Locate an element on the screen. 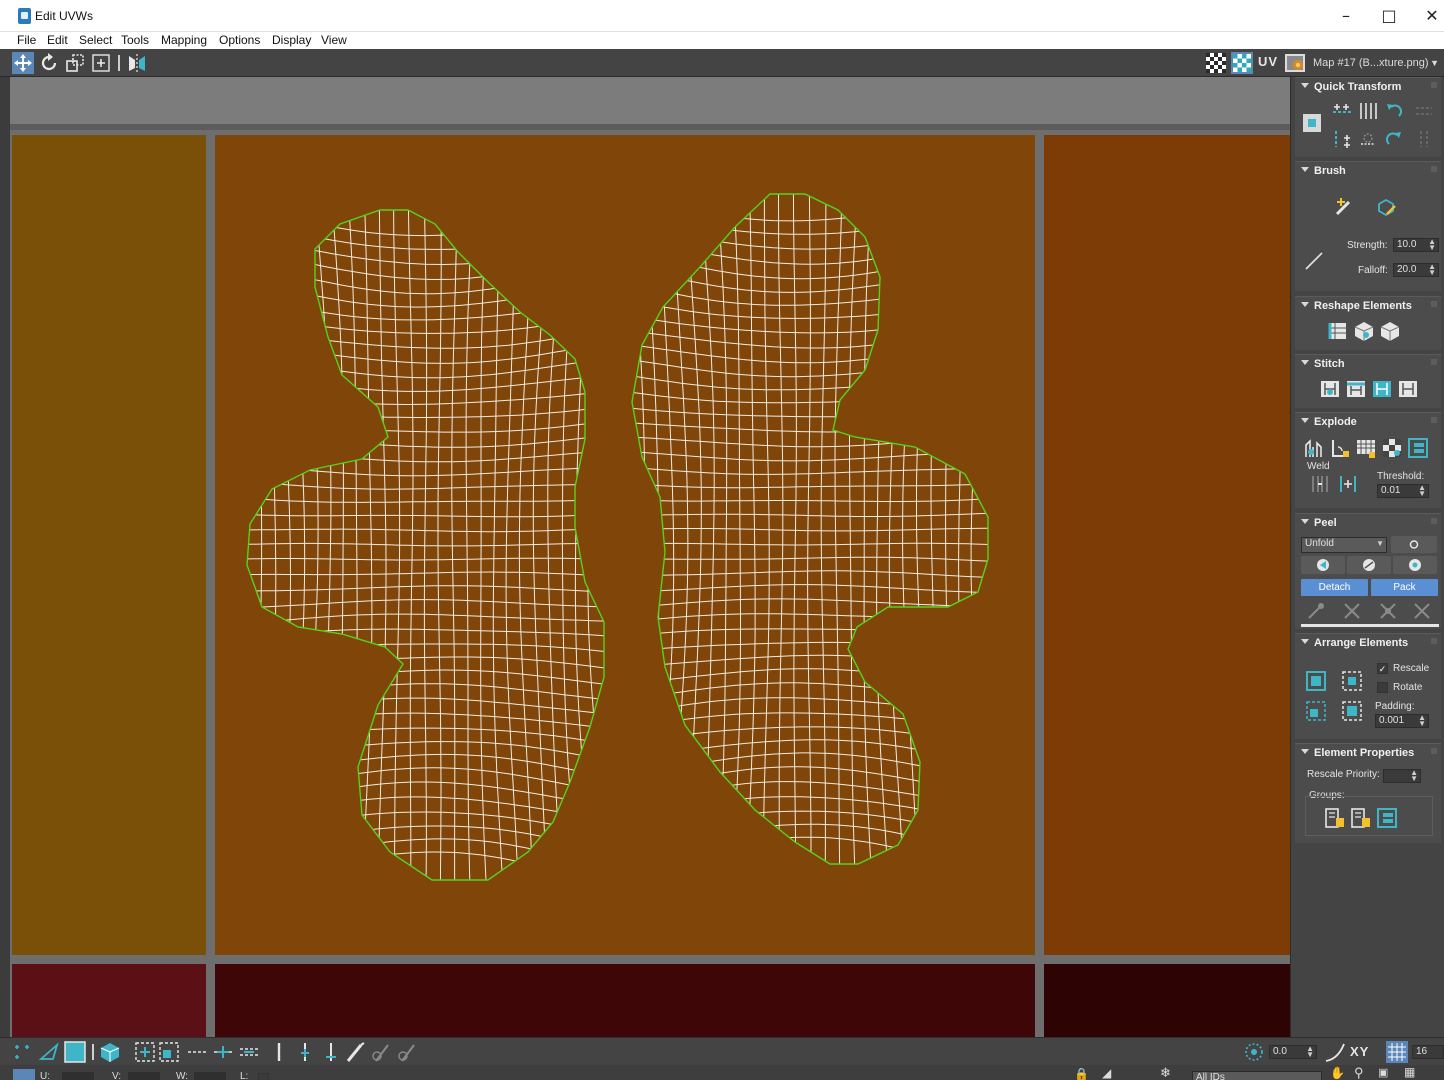 Image resolution: width=1444 pixels, height=1080 pixels. detach-button: Detach is located at coordinates (1334, 587).